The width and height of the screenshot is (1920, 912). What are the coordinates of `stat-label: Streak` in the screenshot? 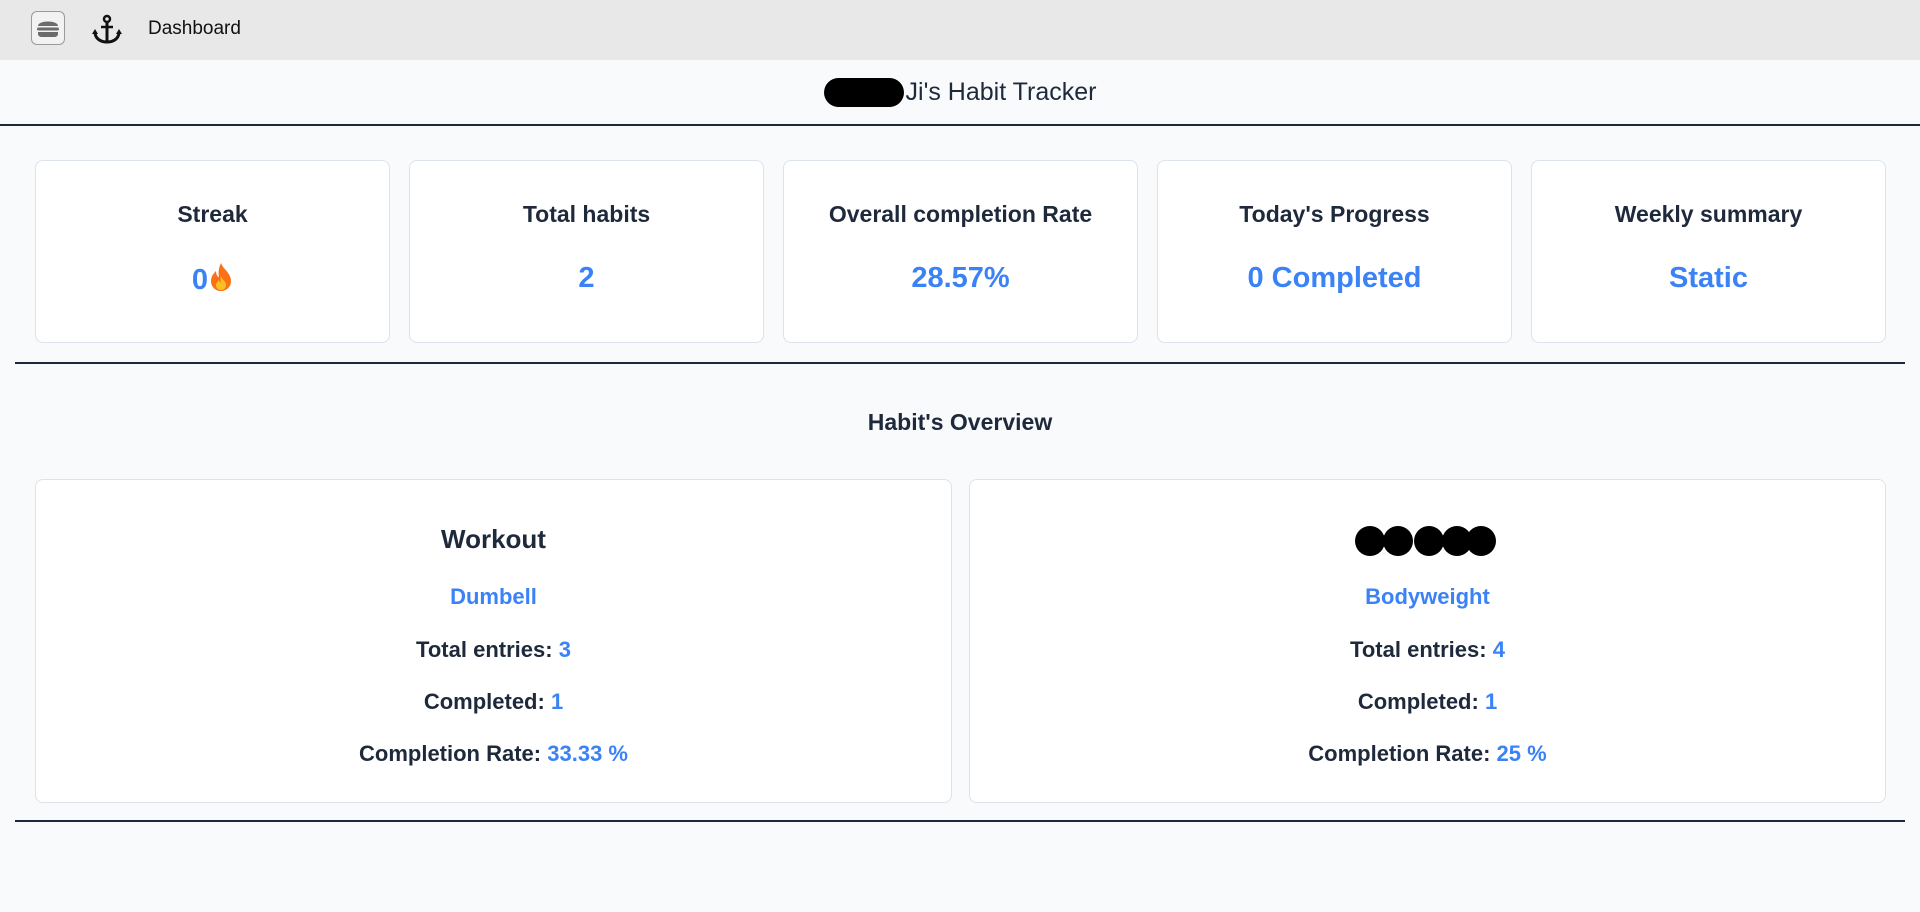 It's located at (212, 214).